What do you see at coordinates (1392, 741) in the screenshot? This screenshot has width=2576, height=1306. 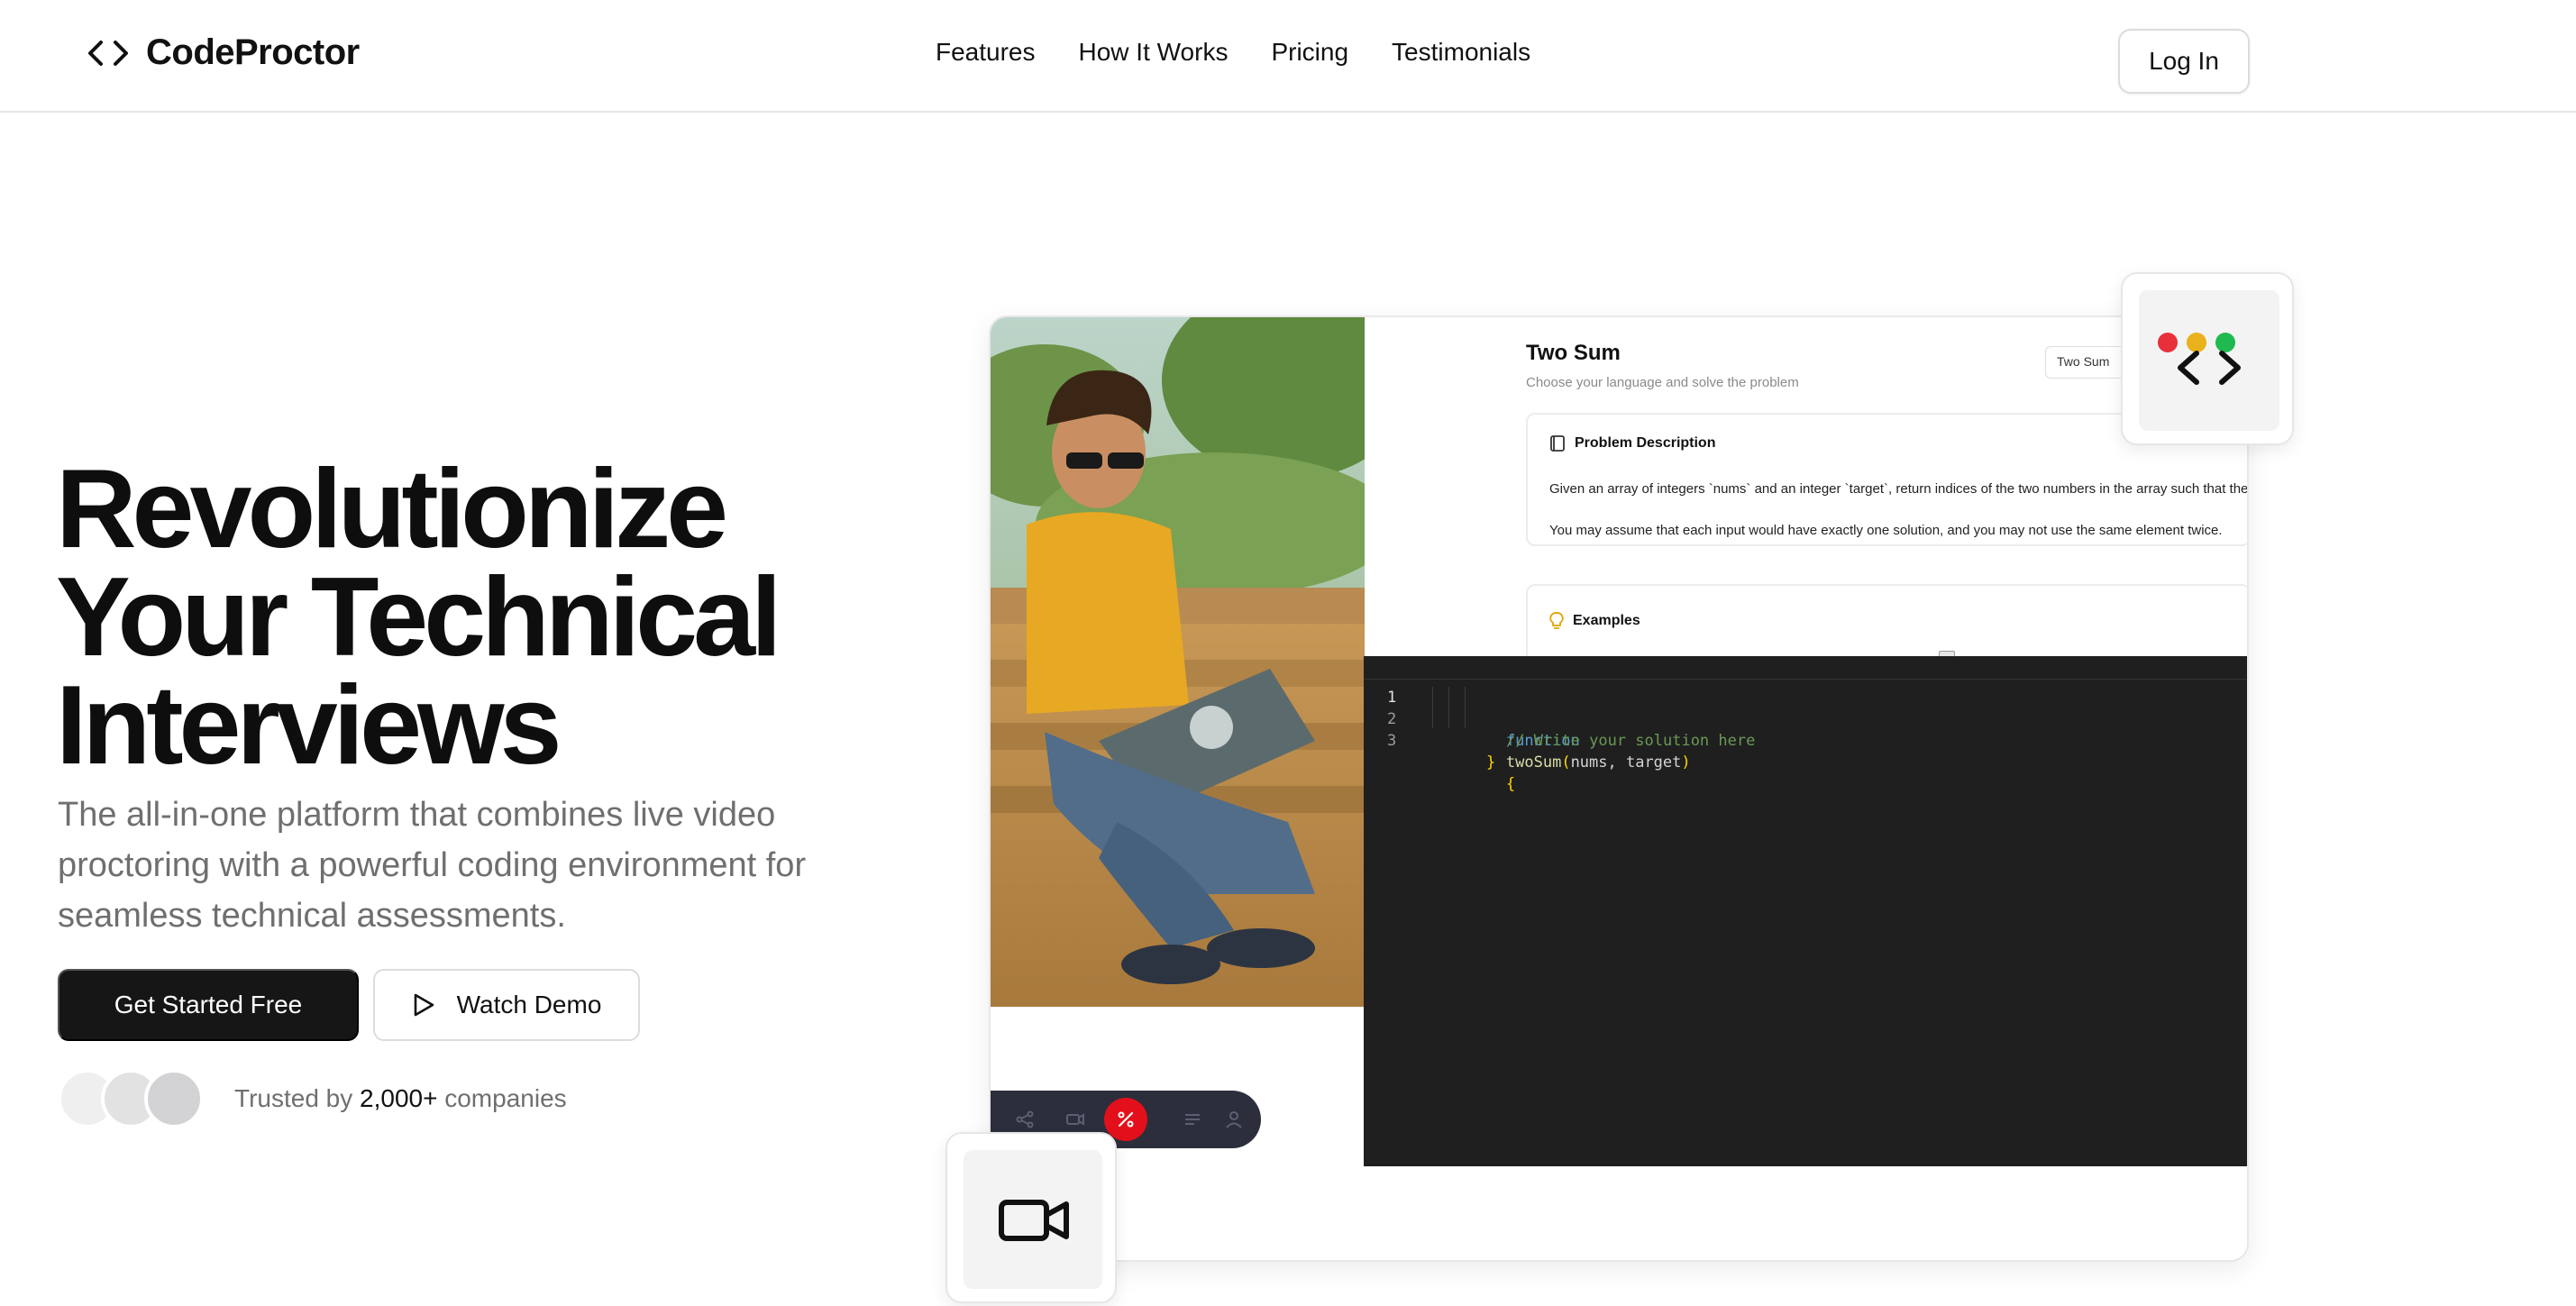 I see `line-number: 3` at bounding box center [1392, 741].